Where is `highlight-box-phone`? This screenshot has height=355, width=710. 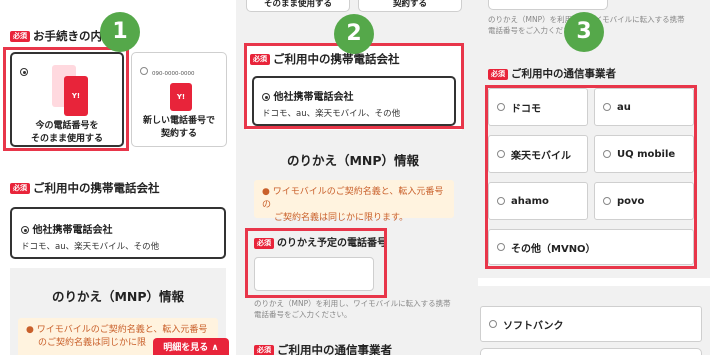 highlight-box-phone is located at coordinates (316, 263).